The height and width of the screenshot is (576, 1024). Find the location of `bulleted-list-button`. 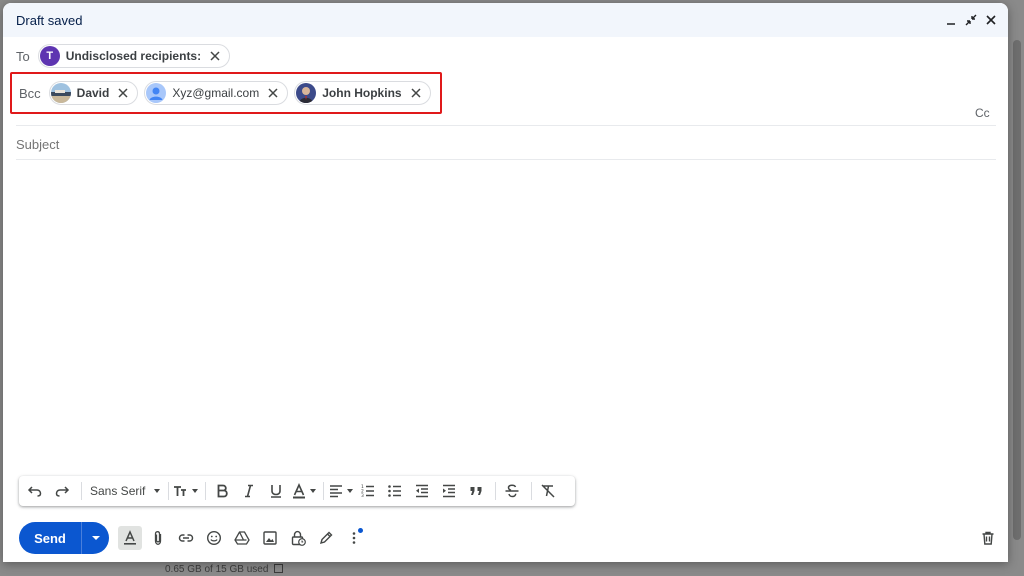

bulleted-list-button is located at coordinates (395, 491).